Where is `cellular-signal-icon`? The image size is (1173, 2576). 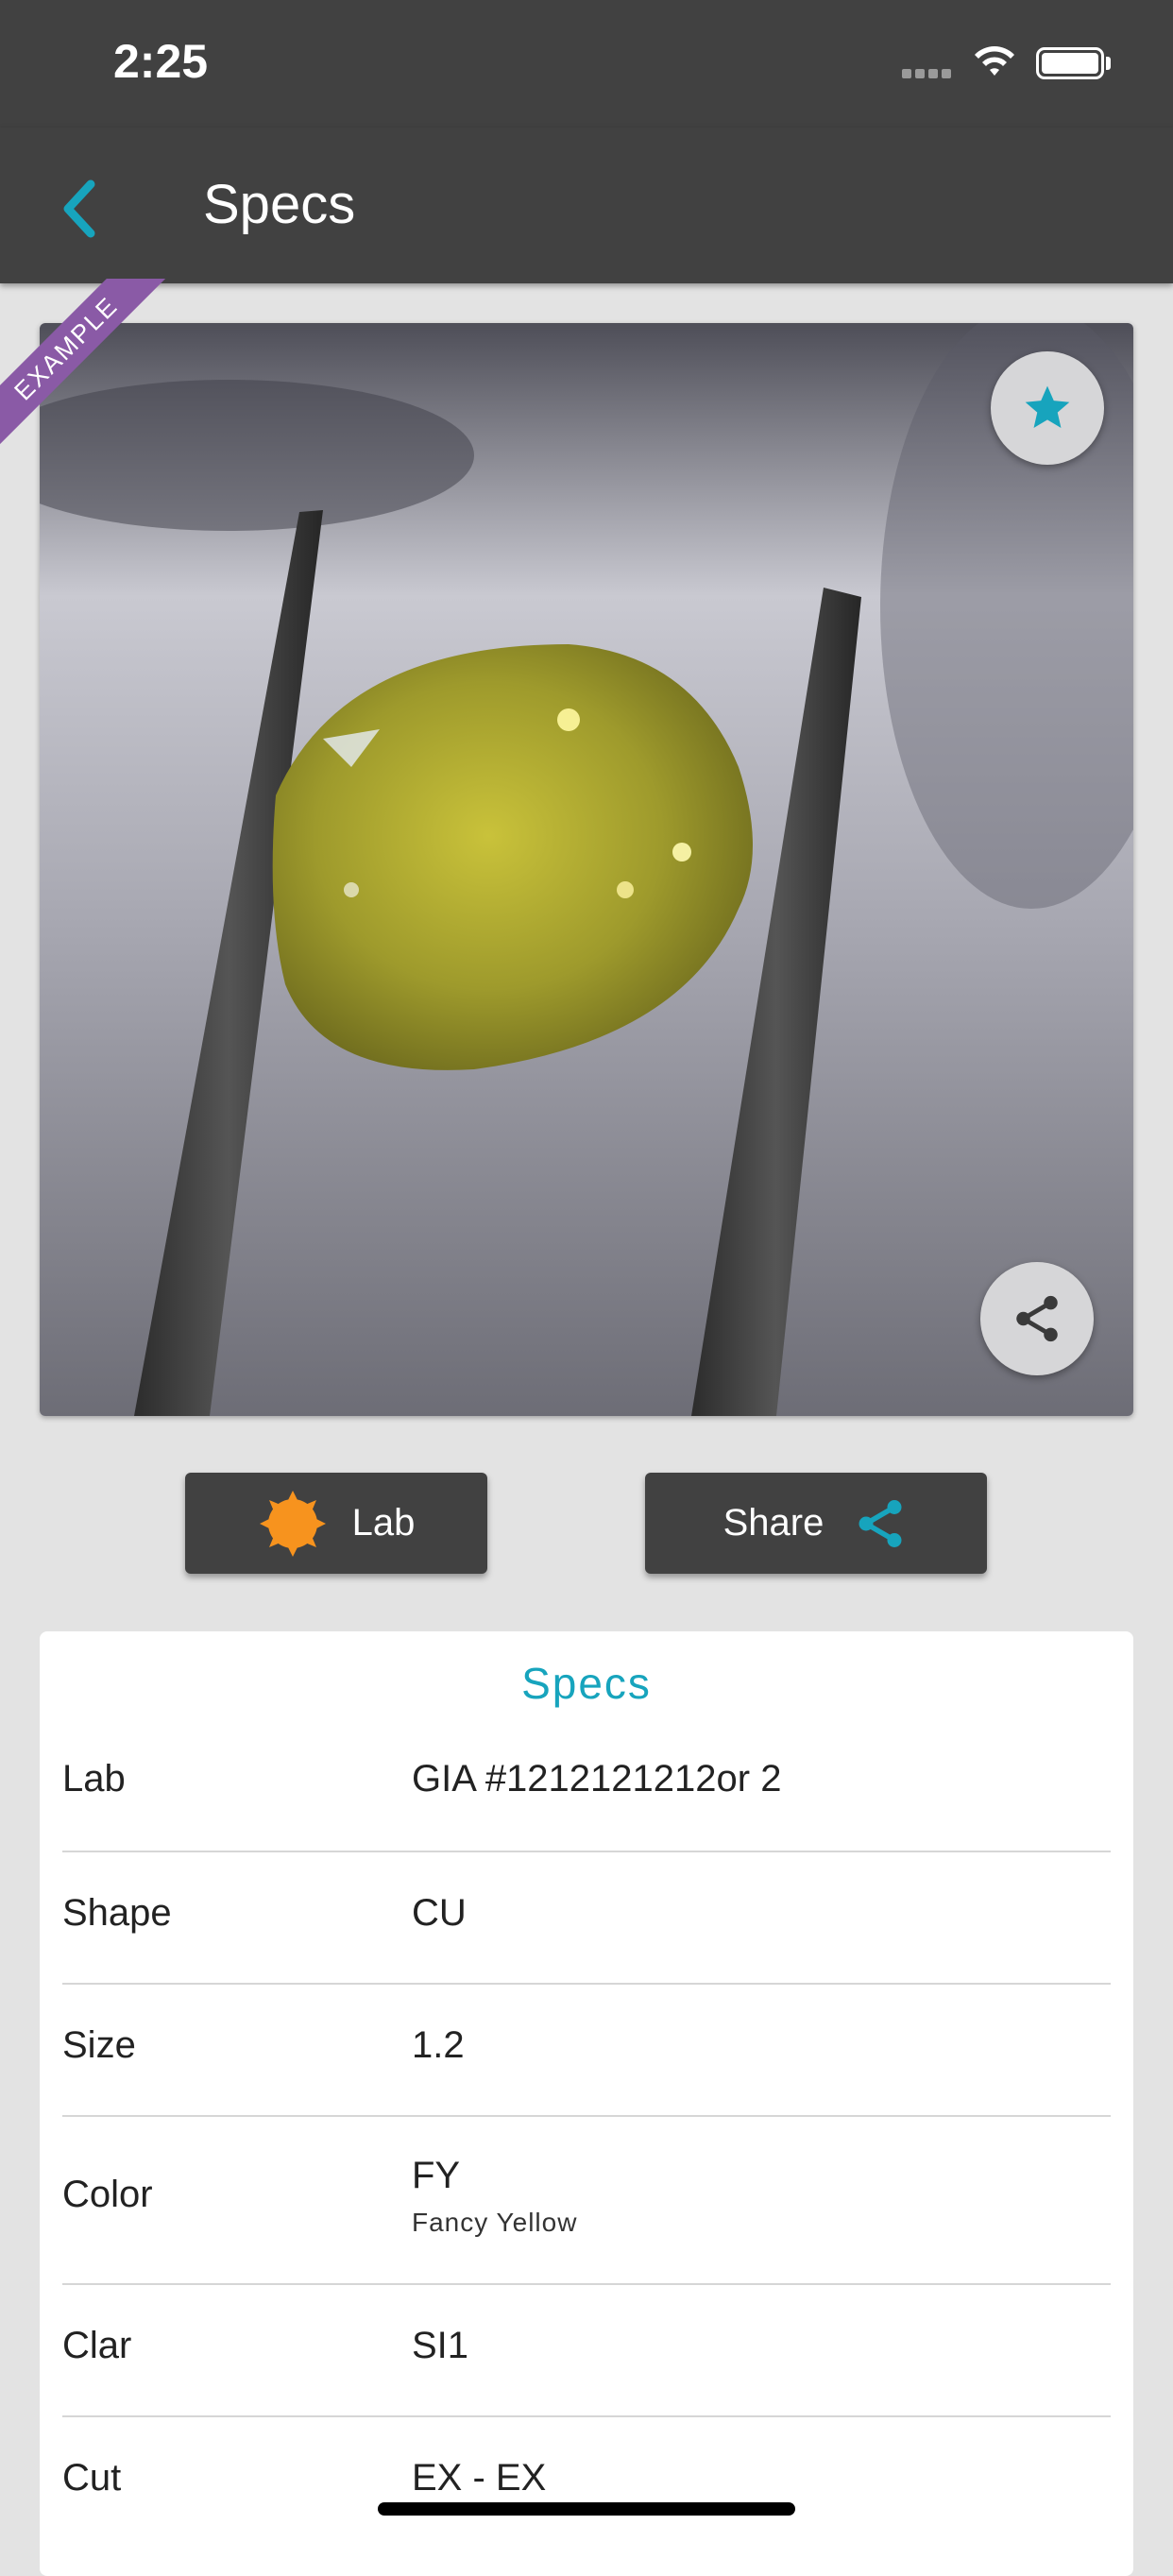
cellular-signal-icon is located at coordinates (929, 73).